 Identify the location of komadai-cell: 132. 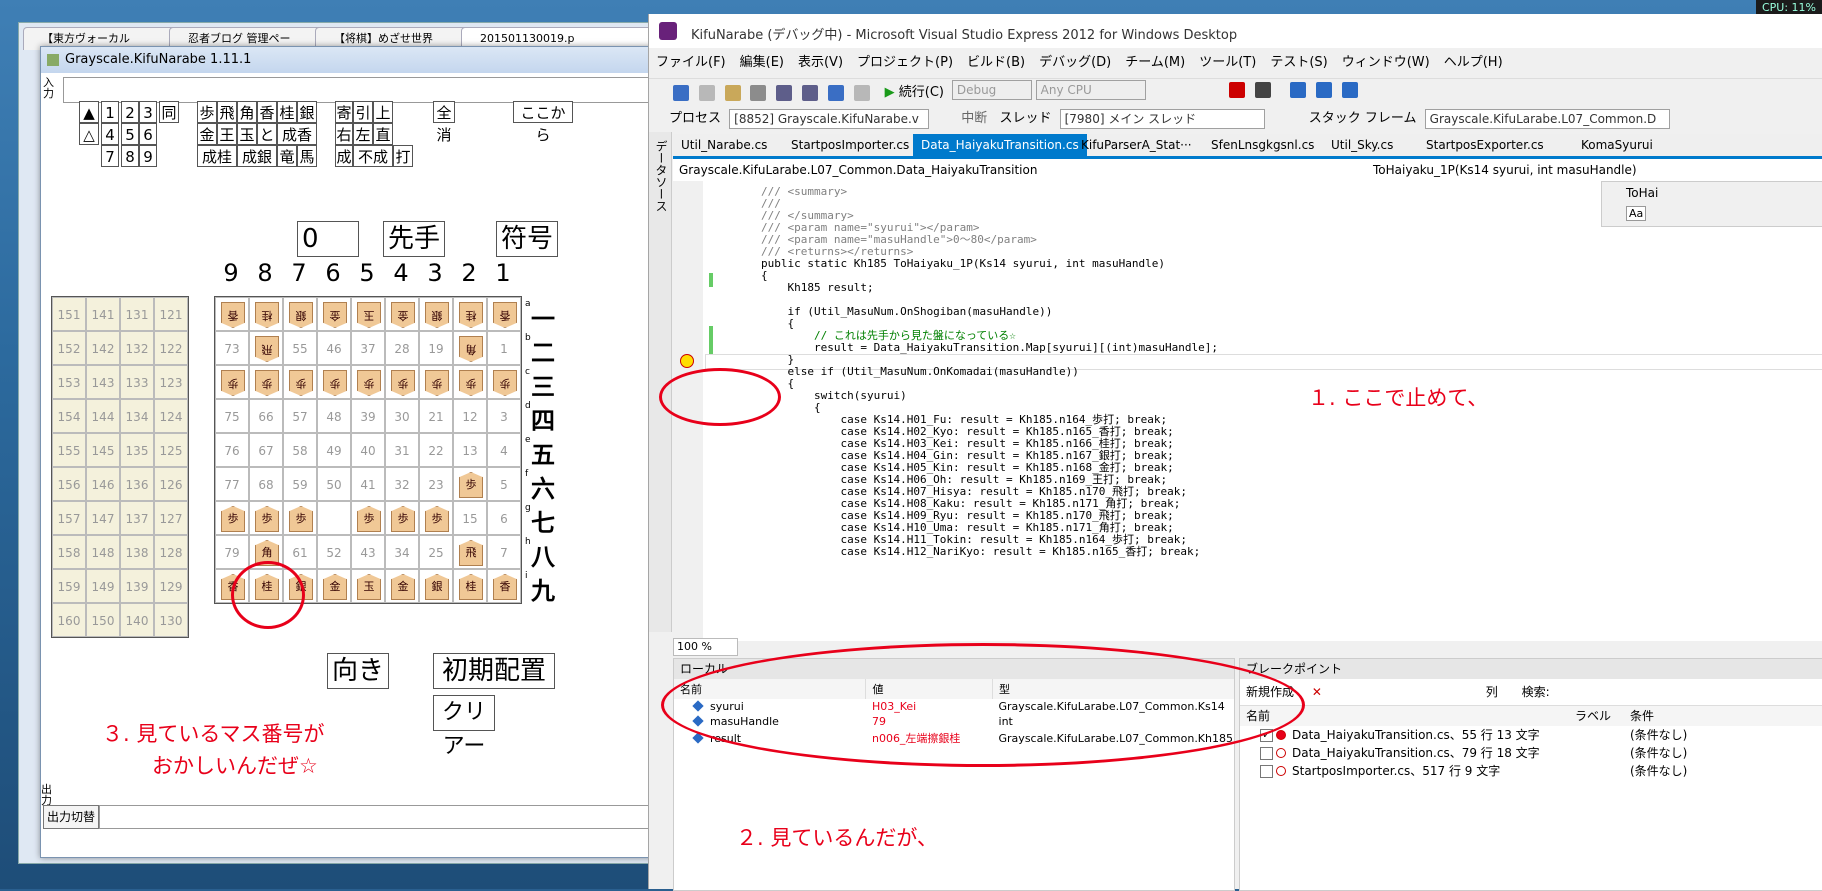
(137, 348).